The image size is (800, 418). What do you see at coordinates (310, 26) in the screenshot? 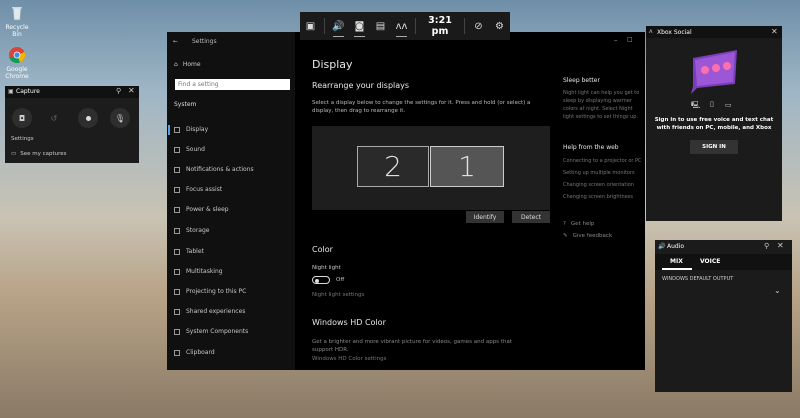
I see `widget-menu-icon: ▣` at bounding box center [310, 26].